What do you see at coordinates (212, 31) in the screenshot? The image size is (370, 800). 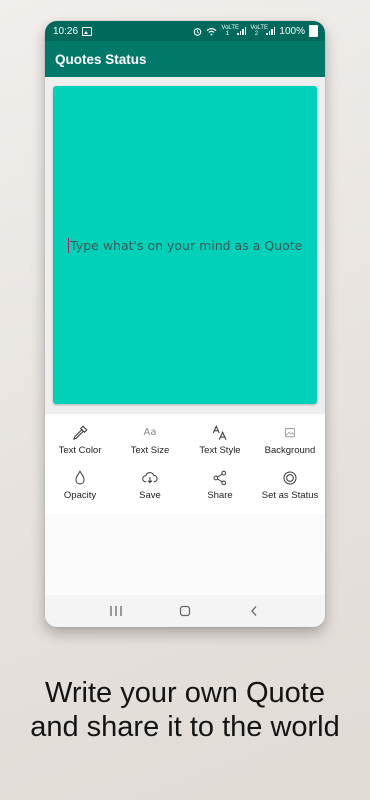 I see `wifi-icon` at bounding box center [212, 31].